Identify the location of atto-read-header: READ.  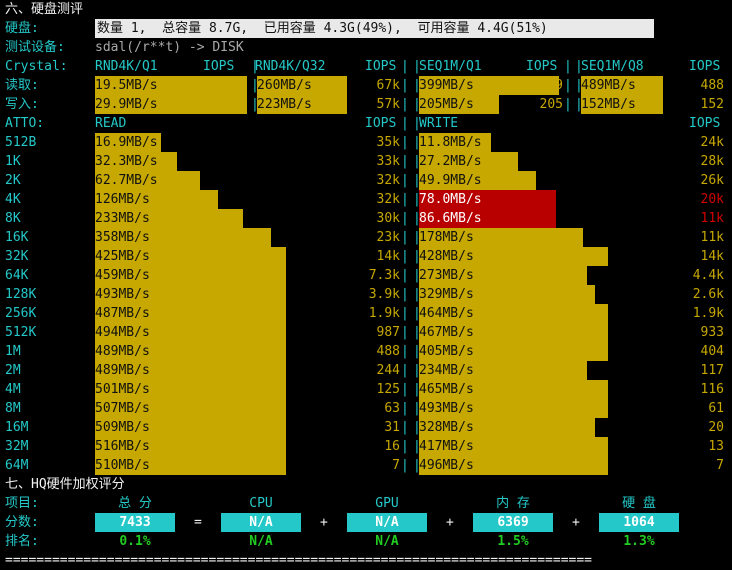
(111, 123).